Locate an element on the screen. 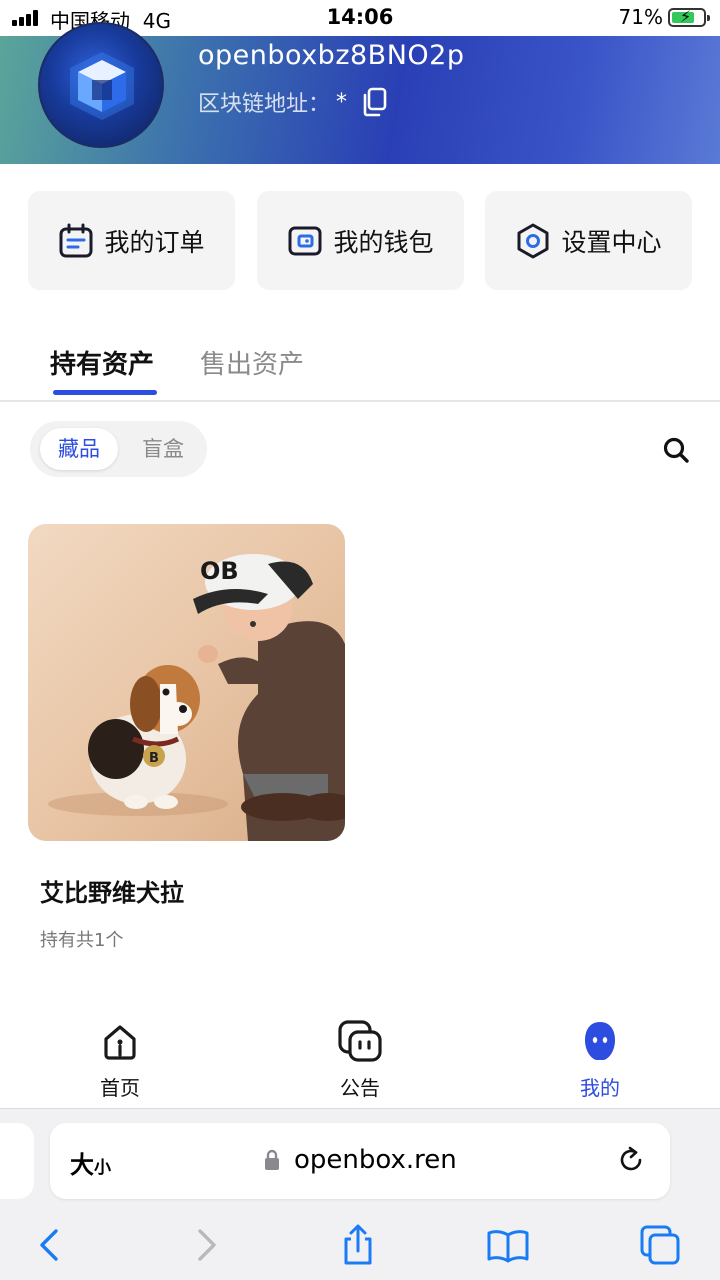 The width and height of the screenshot is (720, 1280). settings-center-button: 设置中心 is located at coordinates (588, 240).